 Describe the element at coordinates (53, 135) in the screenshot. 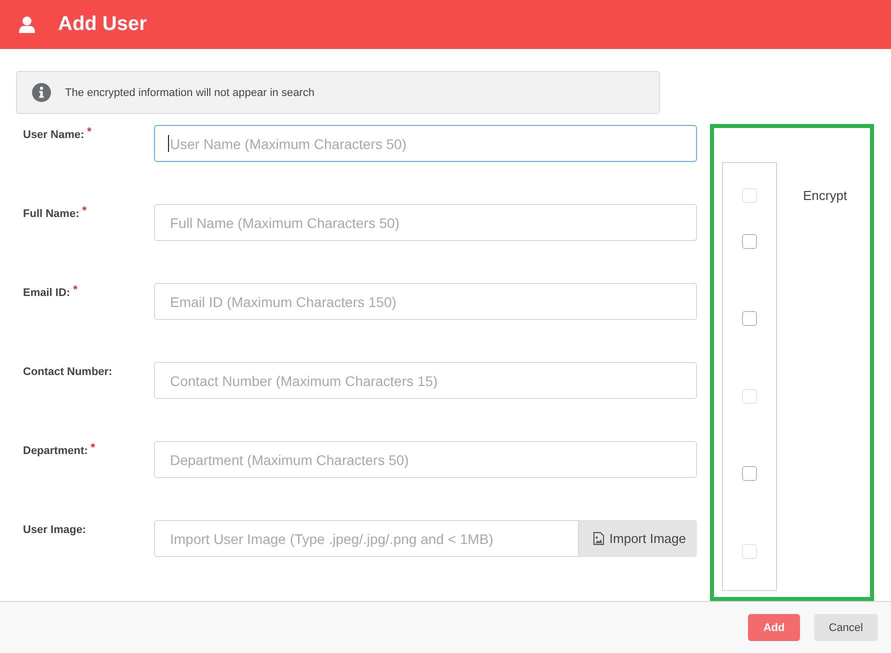

I see `field-label: User Name:` at that location.